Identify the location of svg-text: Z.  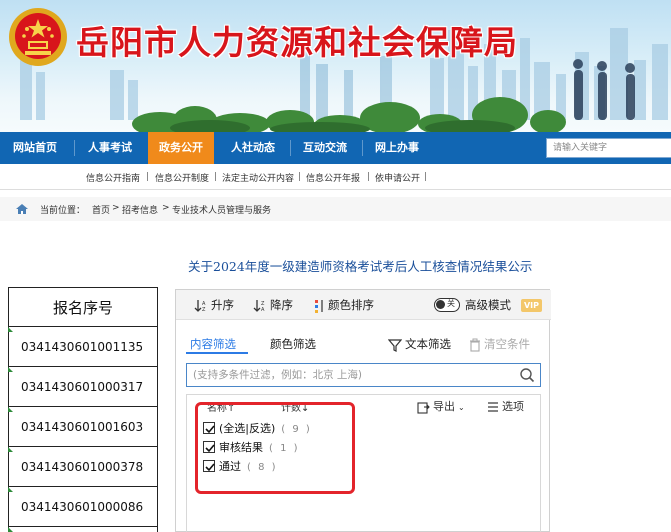
(204, 310).